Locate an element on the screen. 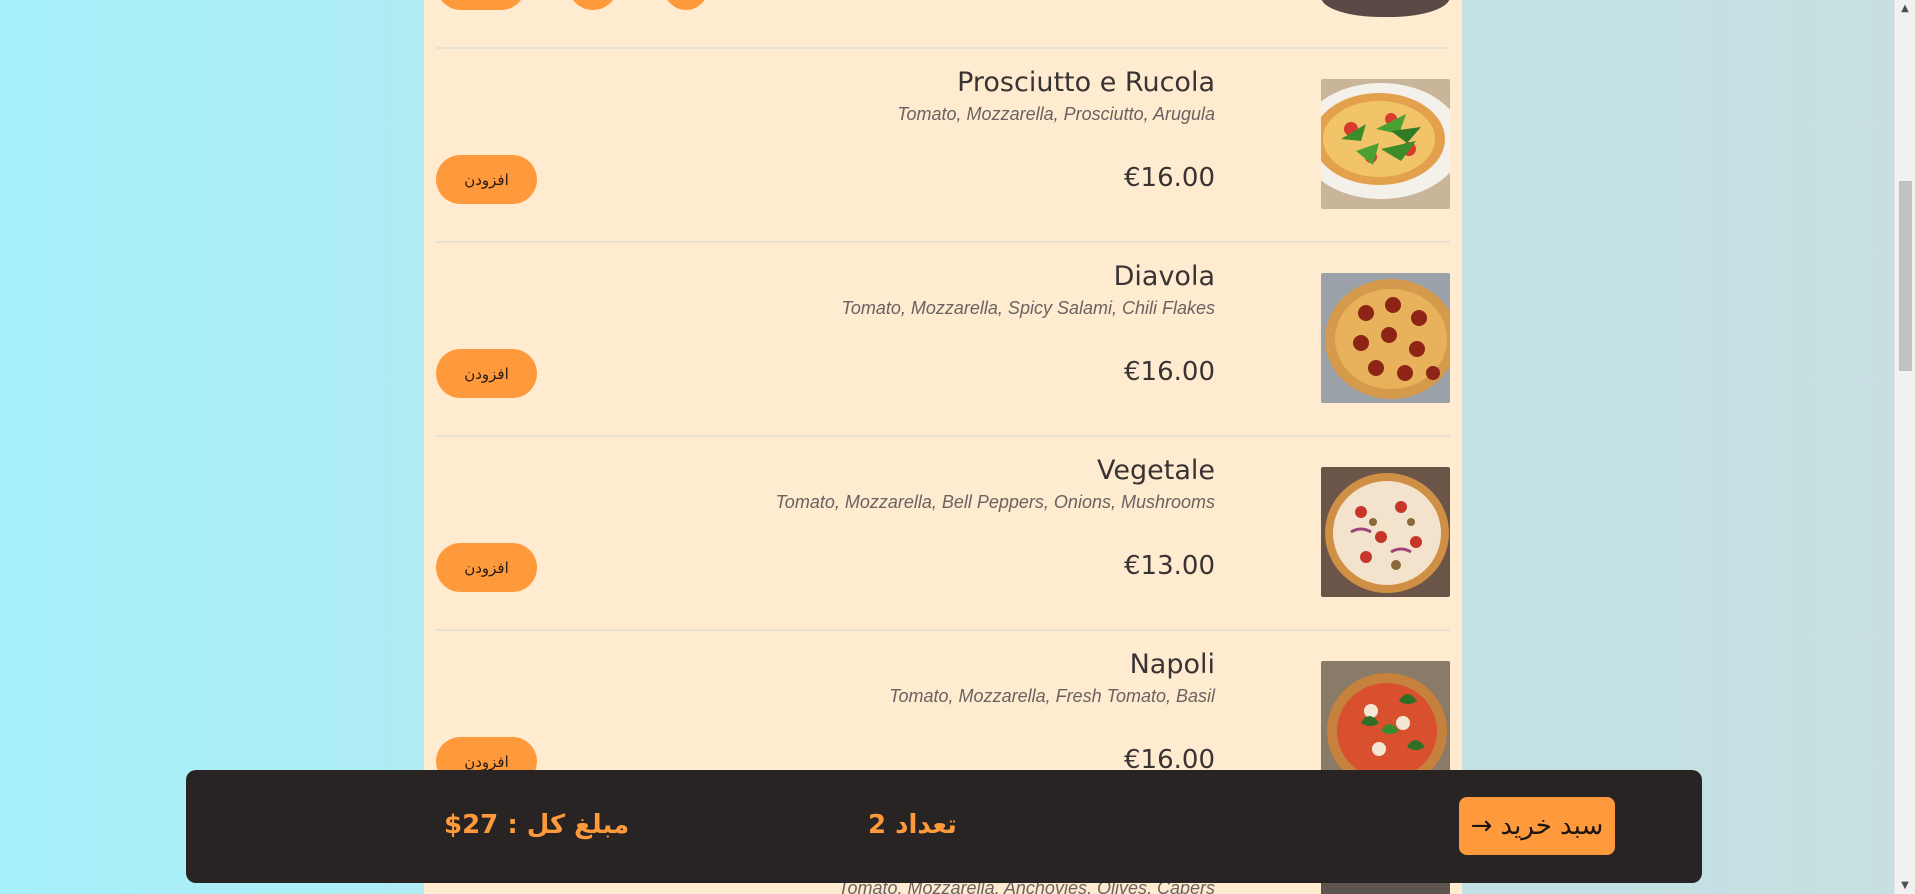 The height and width of the screenshot is (894, 1915). cart-count: تعداد 2 is located at coordinates (912, 825).